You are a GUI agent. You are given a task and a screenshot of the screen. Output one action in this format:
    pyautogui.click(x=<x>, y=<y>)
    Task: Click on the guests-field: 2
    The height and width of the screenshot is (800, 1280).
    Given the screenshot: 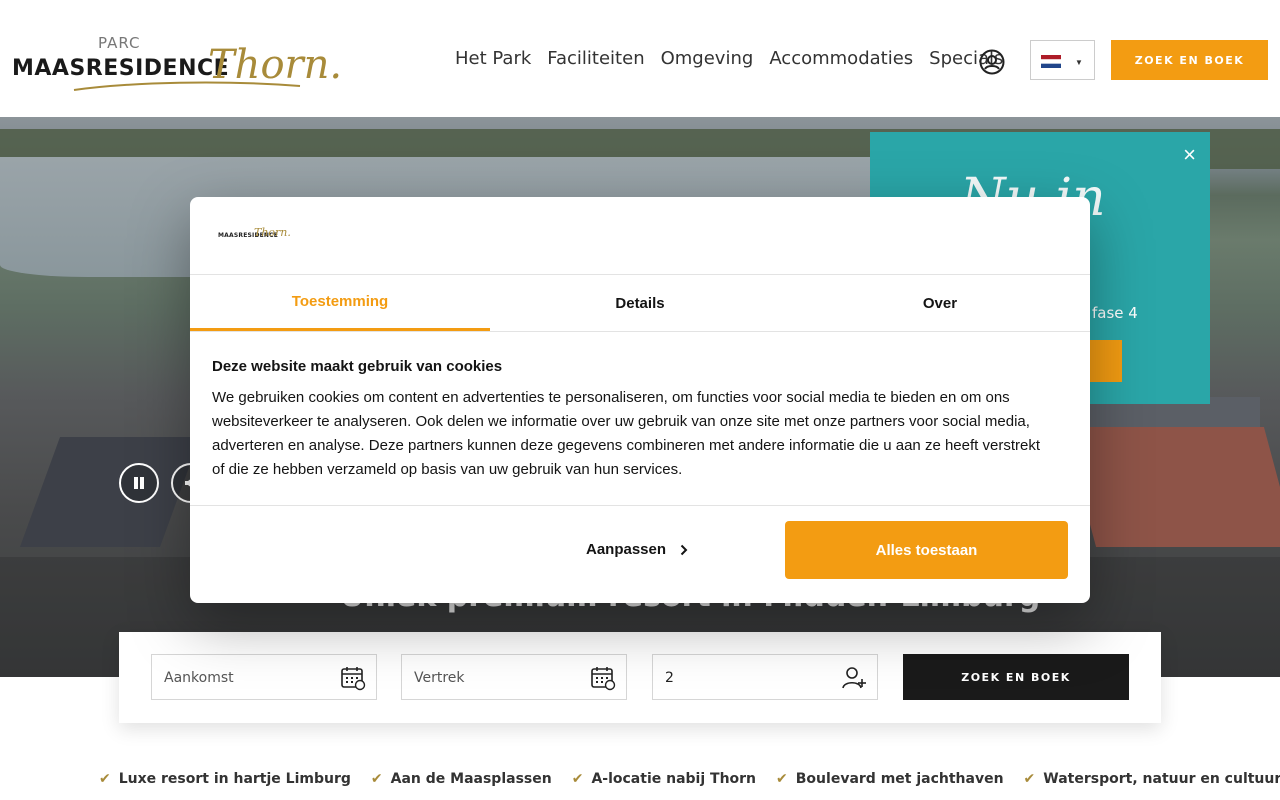 What is the action you would take?
    pyautogui.click(x=765, y=677)
    